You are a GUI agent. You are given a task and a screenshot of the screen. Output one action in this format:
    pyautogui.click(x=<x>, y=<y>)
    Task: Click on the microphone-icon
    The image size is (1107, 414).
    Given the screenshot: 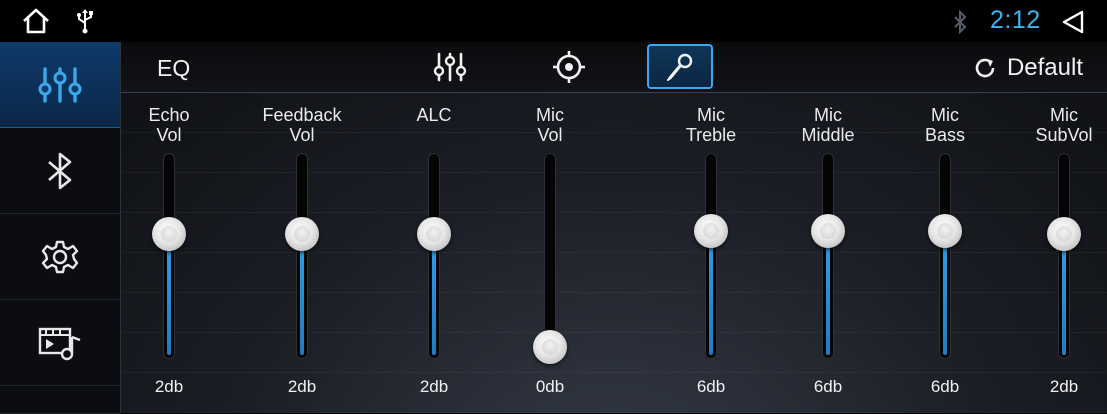 What is the action you would take?
    pyautogui.click(x=680, y=67)
    